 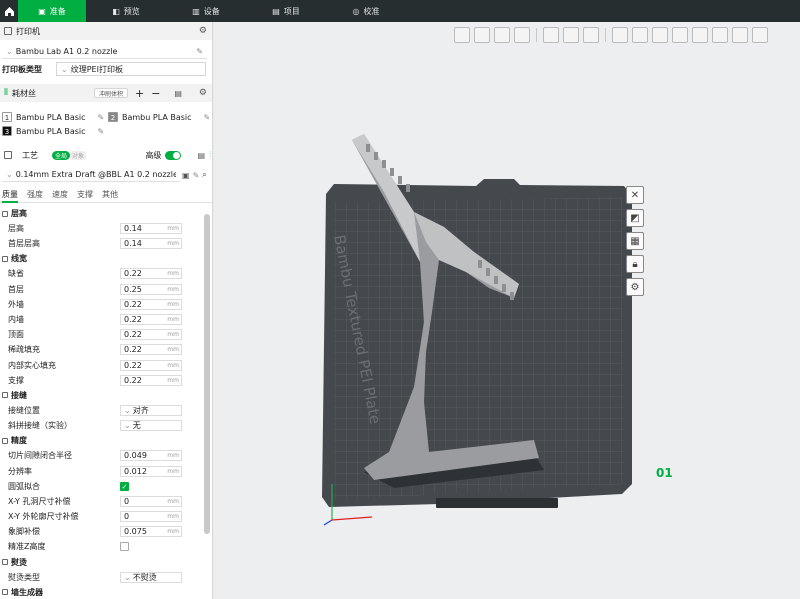 I want to click on subtab-2: 速度, so click(x=60, y=195).